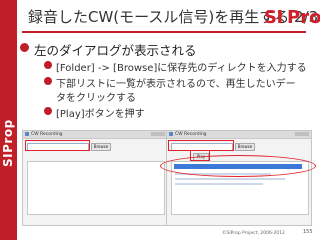 The width and height of the screenshot is (320, 240). What do you see at coordinates (181, 68) in the screenshot?
I see `bullet-sub-folder-text: [Folder] -> [Browse]に保存先のディレクトを入力する` at bounding box center [181, 68].